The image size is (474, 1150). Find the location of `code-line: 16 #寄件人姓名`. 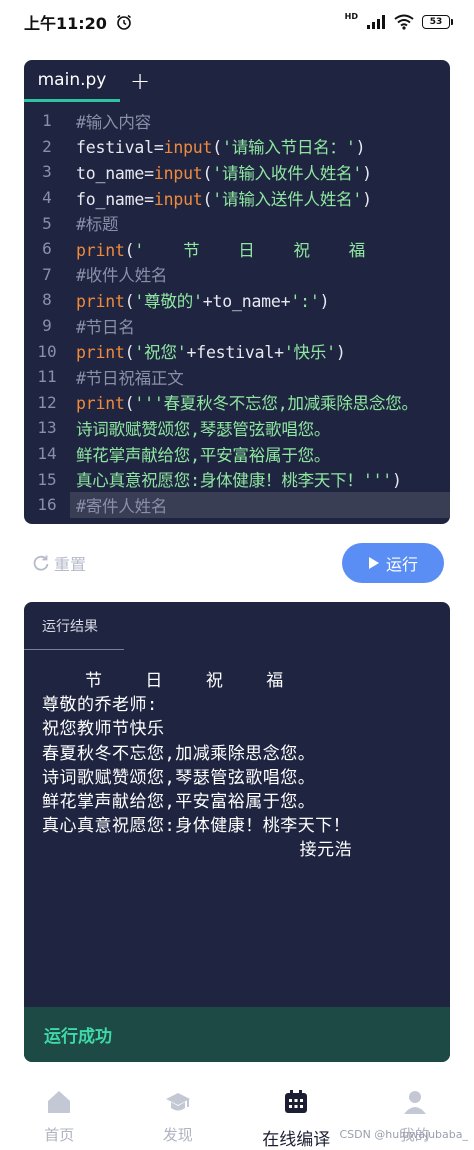

code-line: 16 #寄件人姓名 is located at coordinates (237, 504).